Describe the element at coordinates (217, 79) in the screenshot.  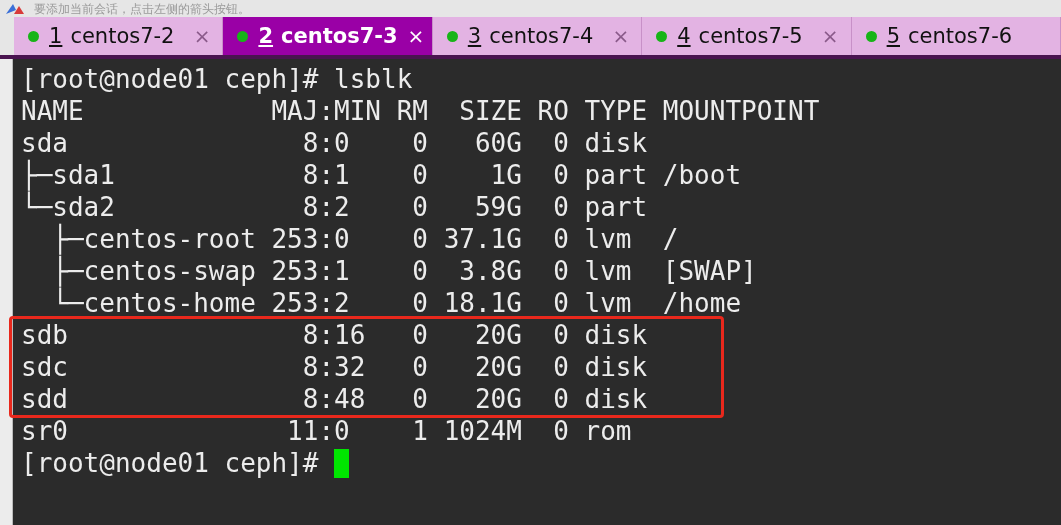
I see `terminal-line: [root@node01 ceph]# lsblk` at that location.